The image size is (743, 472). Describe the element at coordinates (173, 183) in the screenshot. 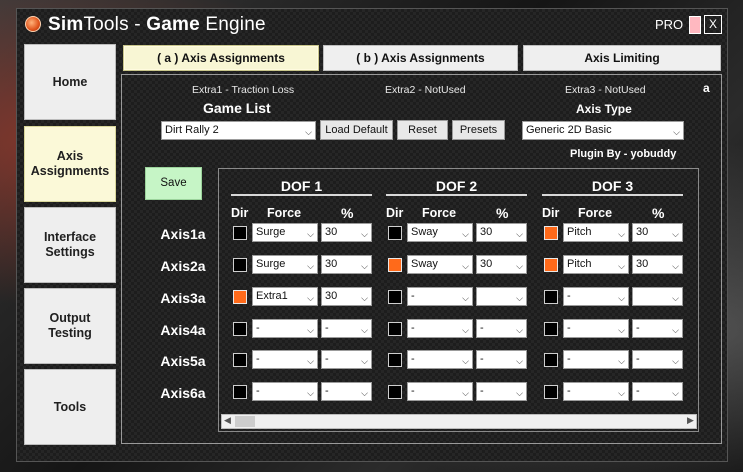

I see `save-button: Save` at that location.